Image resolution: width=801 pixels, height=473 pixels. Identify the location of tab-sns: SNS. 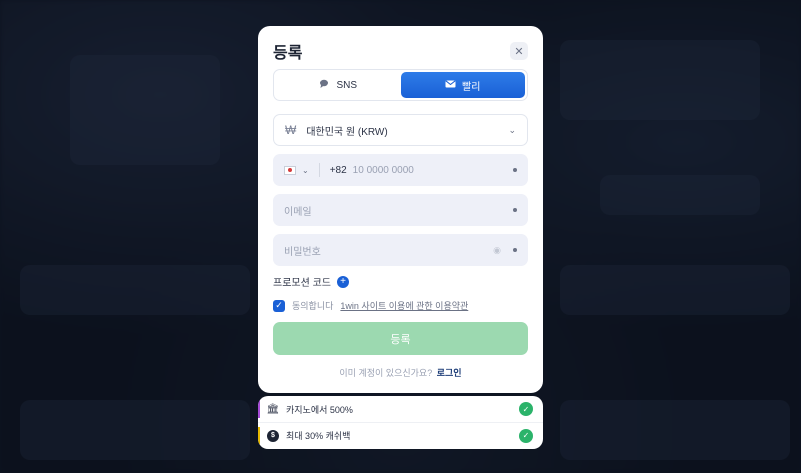
(338, 85).